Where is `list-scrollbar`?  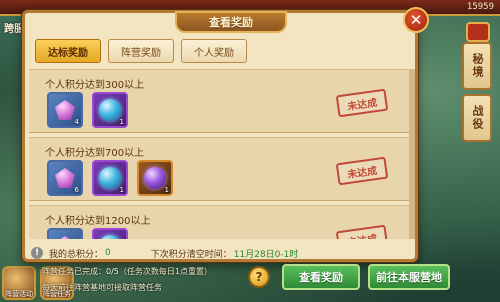 list-scrollbar is located at coordinates (412, 154).